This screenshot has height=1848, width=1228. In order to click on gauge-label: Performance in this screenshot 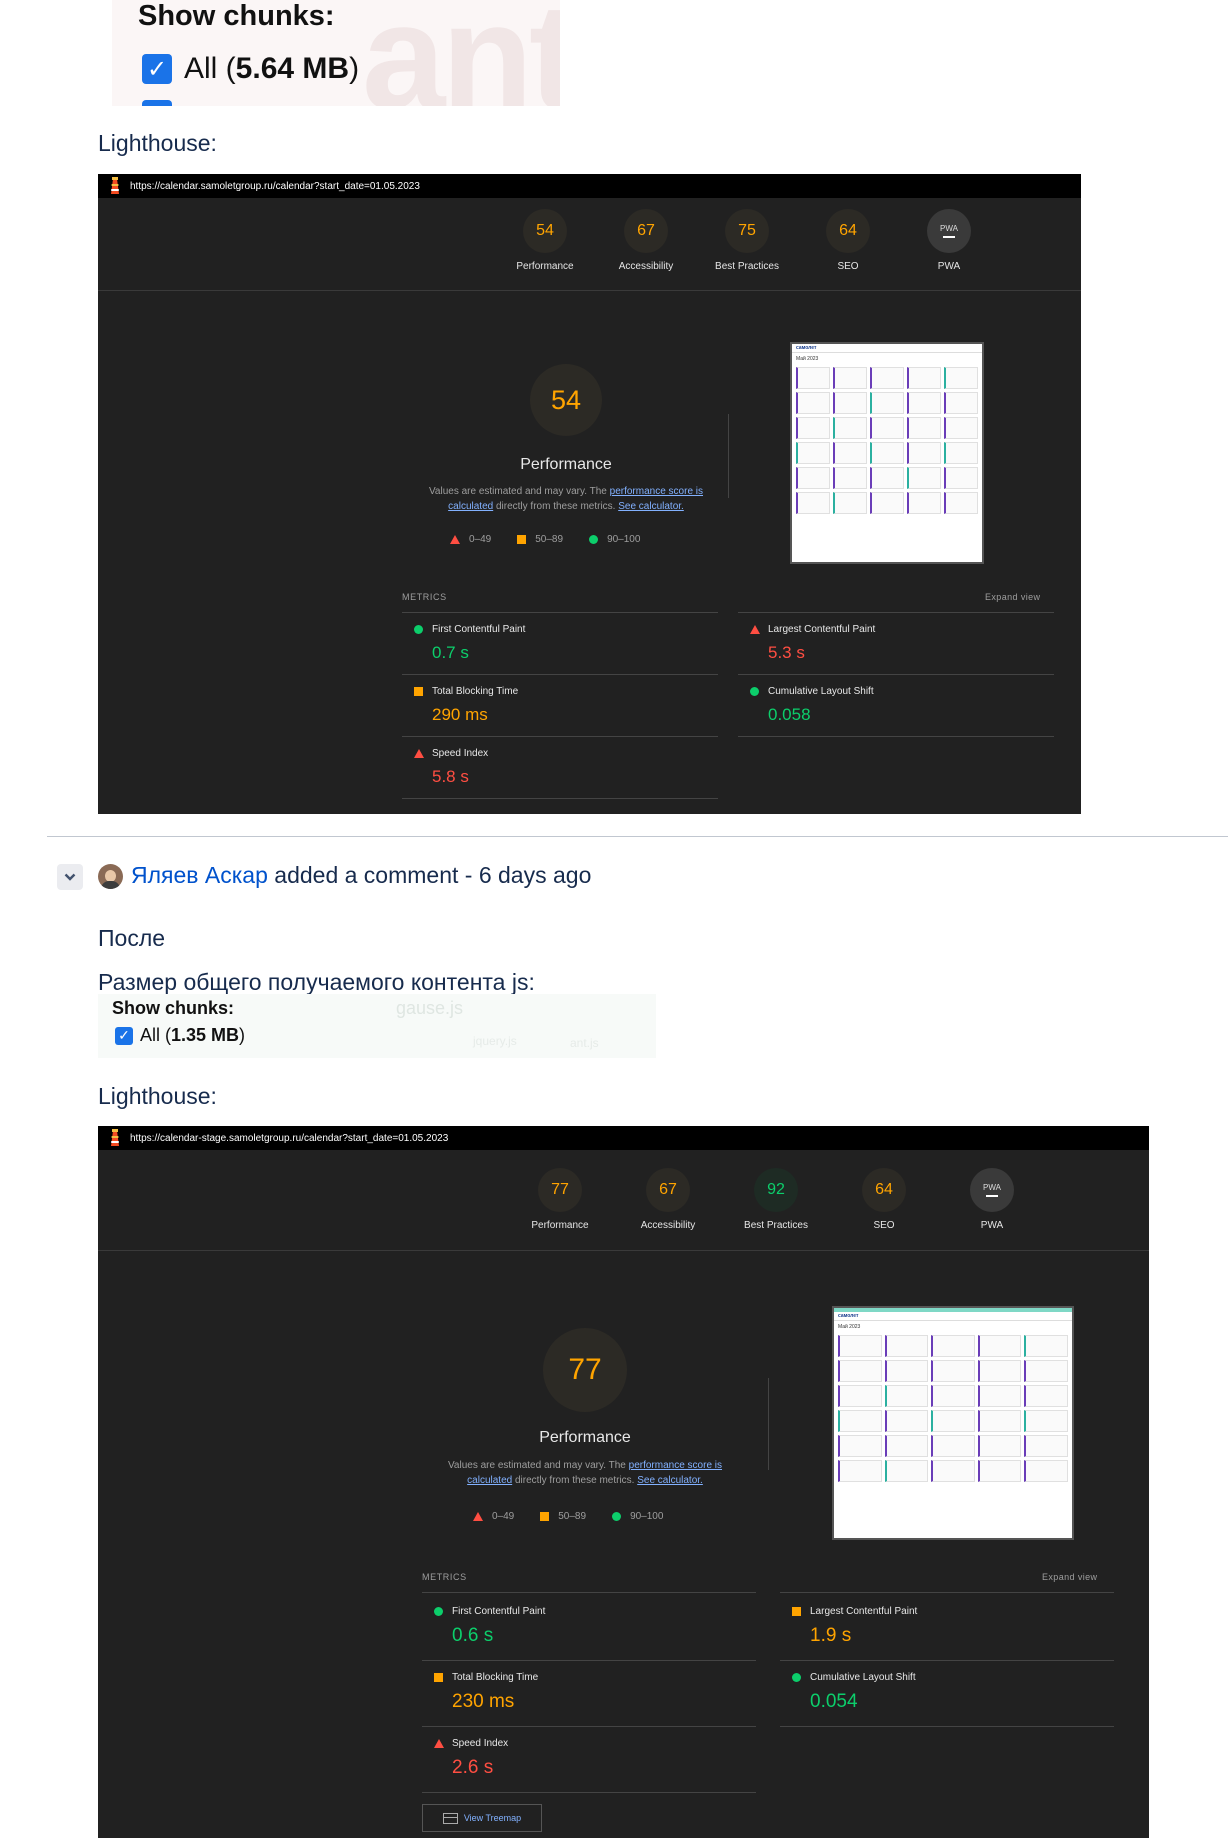, I will do `click(545, 266)`.